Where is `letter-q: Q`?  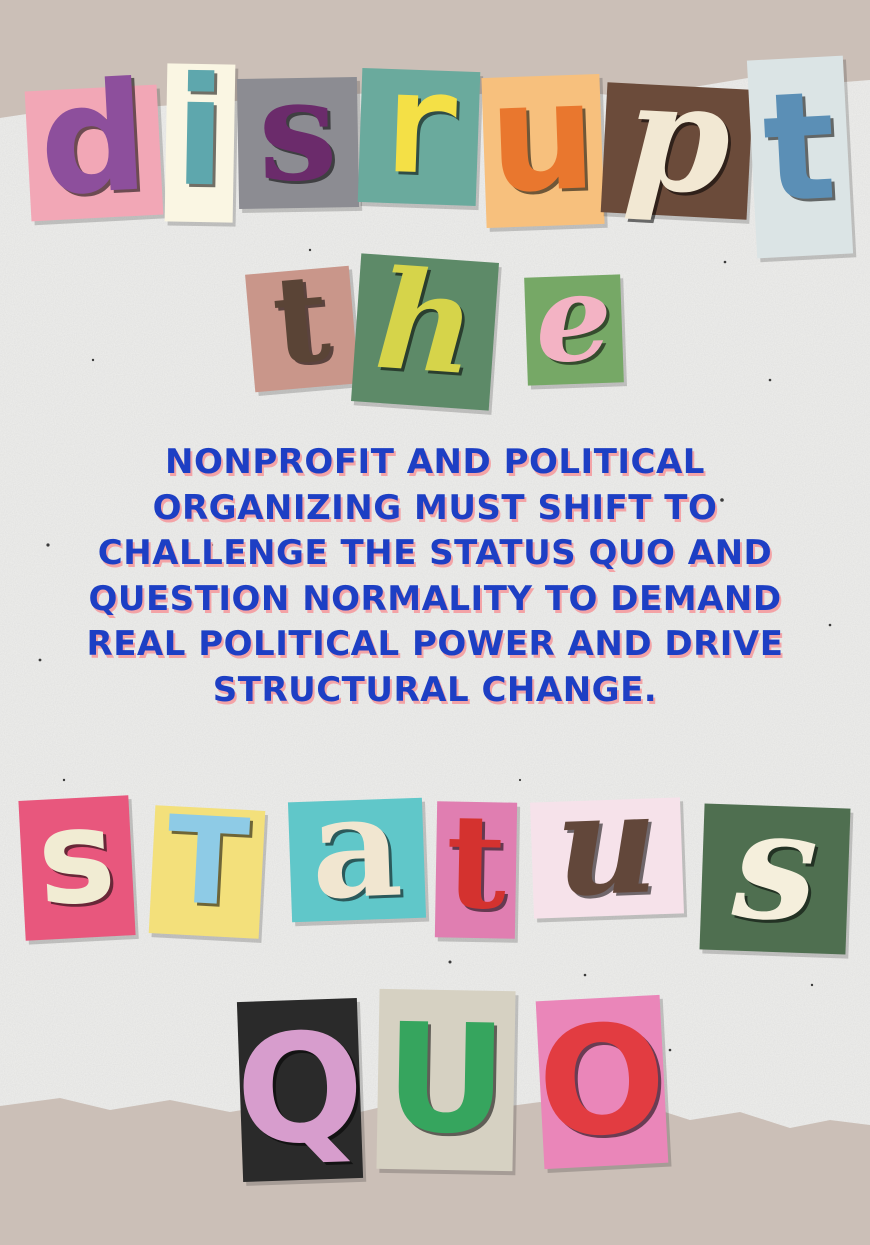
letter-q: Q is located at coordinates (300, 1090).